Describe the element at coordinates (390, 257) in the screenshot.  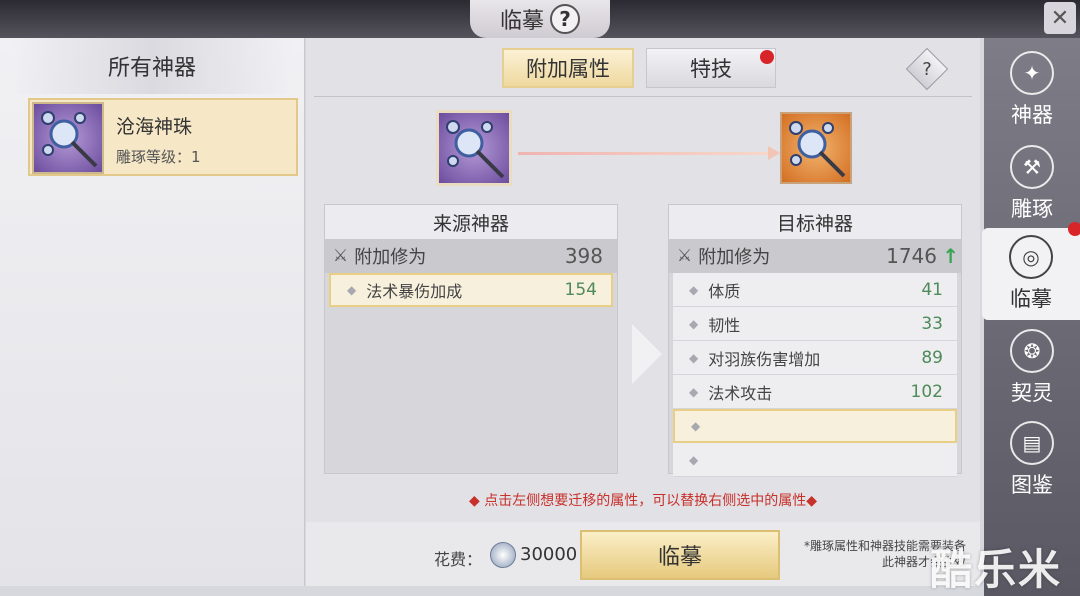
I see `source-head-label: 附加修为` at that location.